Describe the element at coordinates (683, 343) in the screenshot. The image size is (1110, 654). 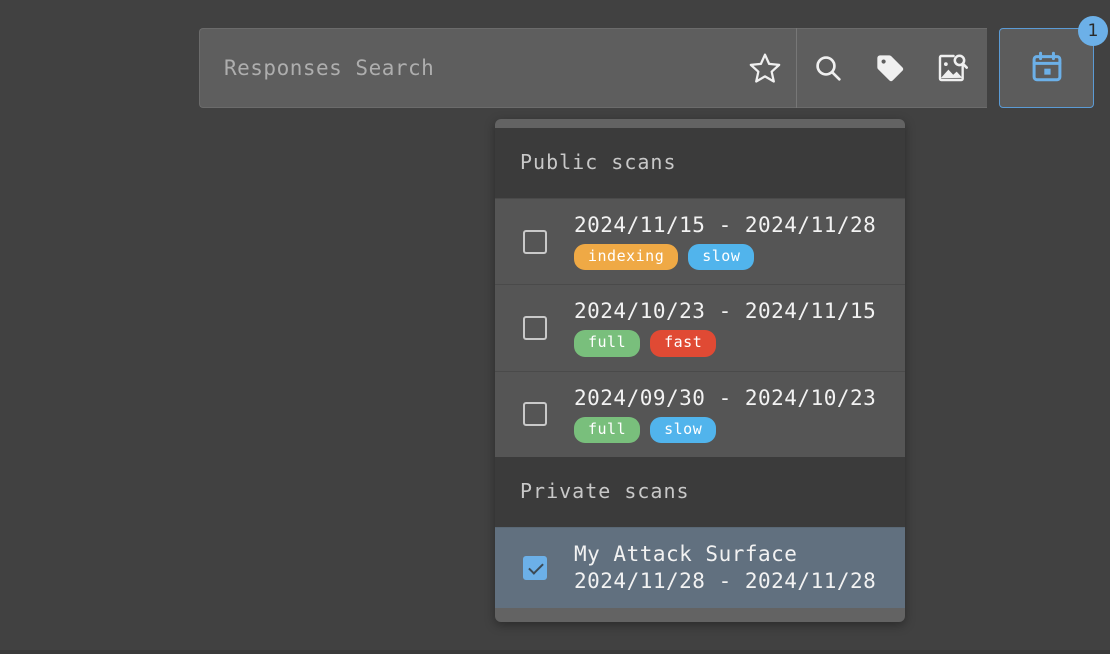
I see `status-badge: fast` at that location.